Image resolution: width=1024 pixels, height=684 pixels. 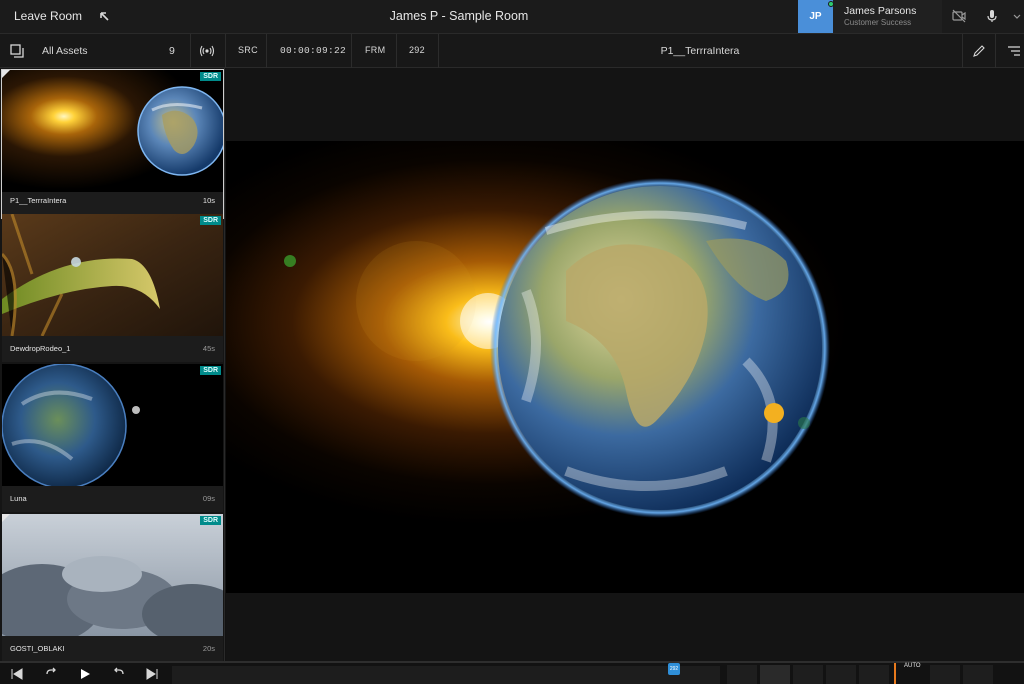 What do you see at coordinates (992, 16) in the screenshot?
I see `microphone-icon` at bounding box center [992, 16].